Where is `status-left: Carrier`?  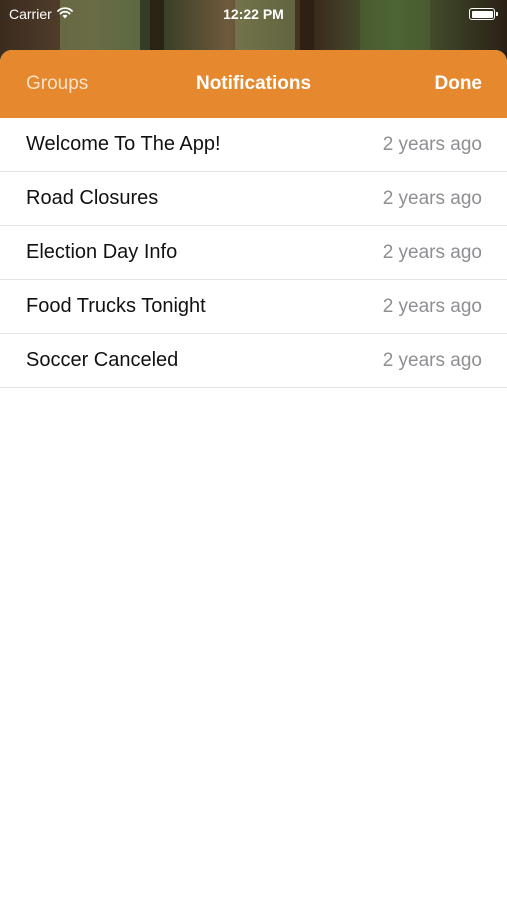
status-left: Carrier is located at coordinates (41, 14).